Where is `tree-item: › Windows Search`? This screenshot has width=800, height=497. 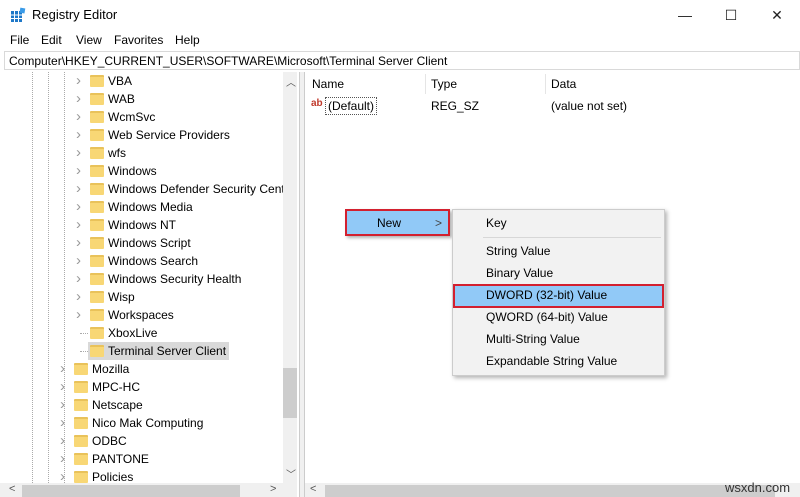
tree-item: › Windows Search is located at coordinates (141, 261).